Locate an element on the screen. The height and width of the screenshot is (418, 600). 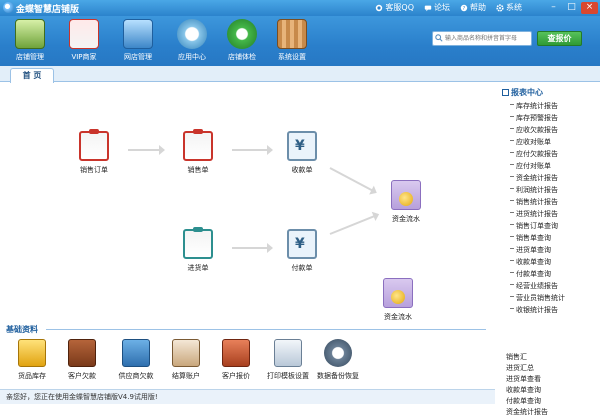
basic-supplier-debt: 供应商欠款 is located at coordinates (136, 360).